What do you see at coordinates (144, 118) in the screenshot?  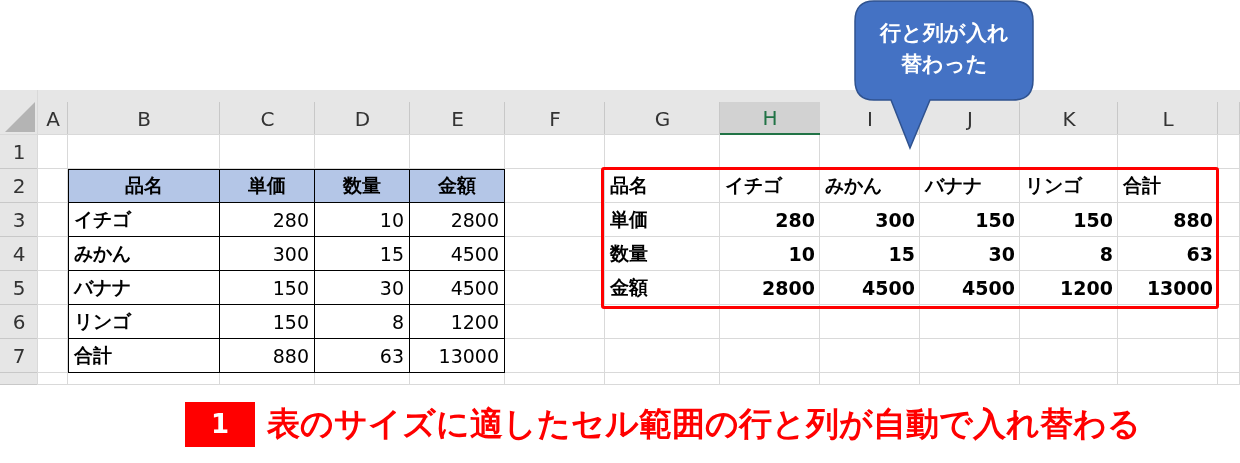 I see `column-header: B` at bounding box center [144, 118].